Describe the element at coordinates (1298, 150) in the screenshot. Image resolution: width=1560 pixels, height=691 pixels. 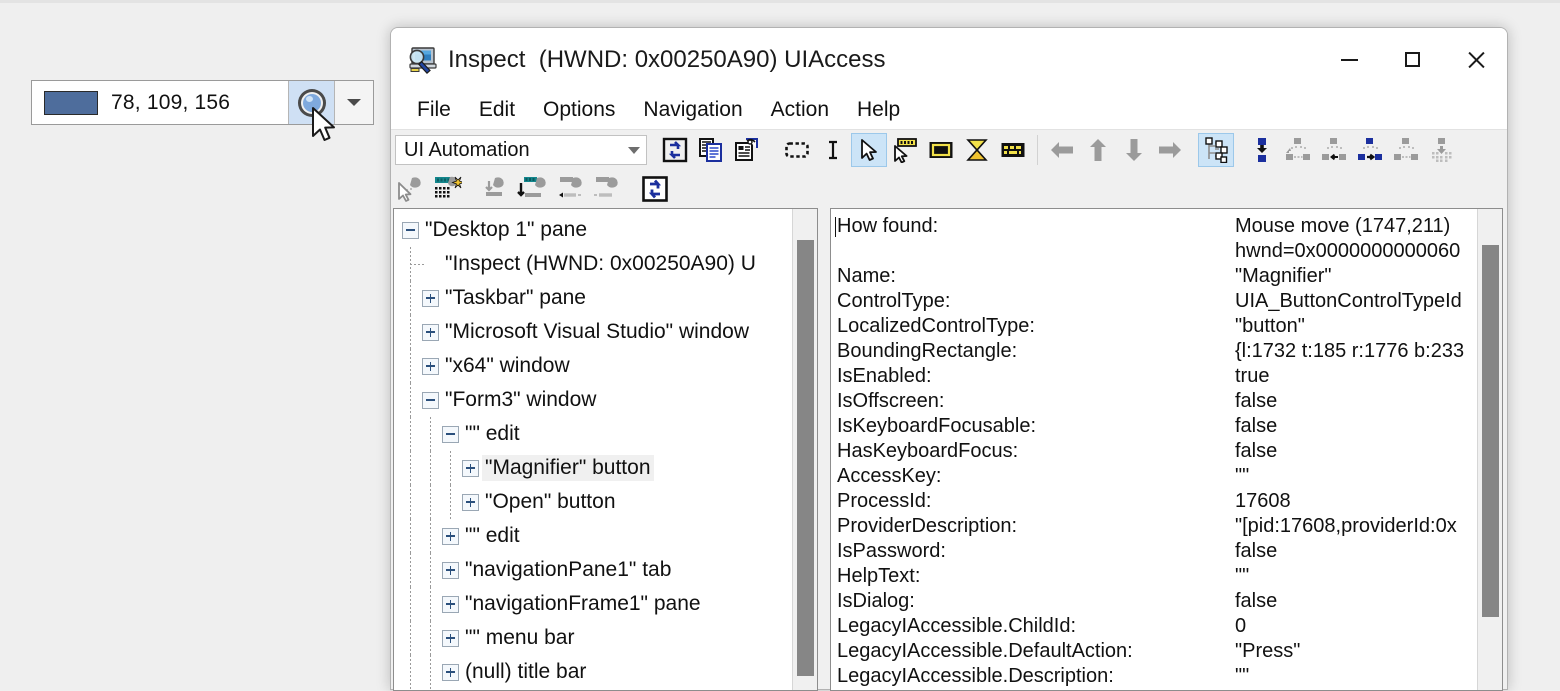
I see `first-child-icon` at that location.